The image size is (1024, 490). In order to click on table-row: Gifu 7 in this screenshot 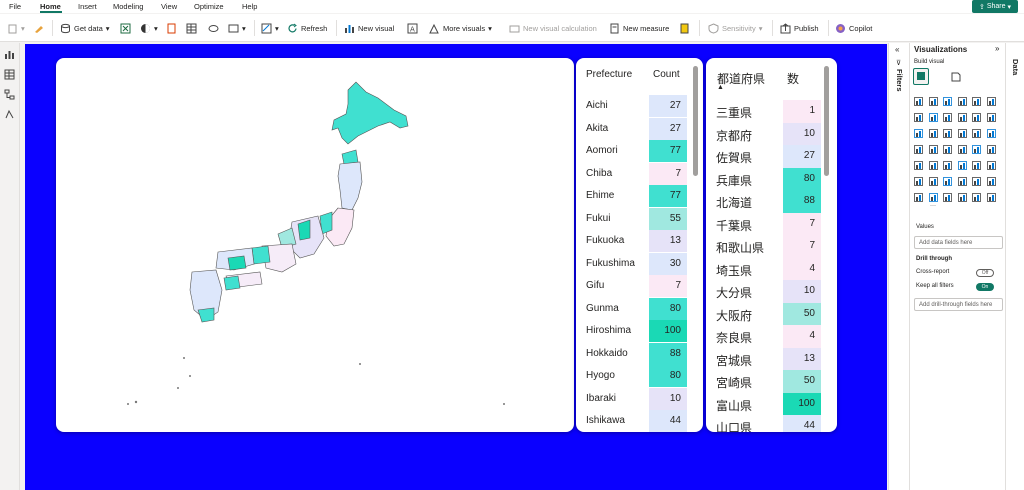, I will do `click(633, 286)`.